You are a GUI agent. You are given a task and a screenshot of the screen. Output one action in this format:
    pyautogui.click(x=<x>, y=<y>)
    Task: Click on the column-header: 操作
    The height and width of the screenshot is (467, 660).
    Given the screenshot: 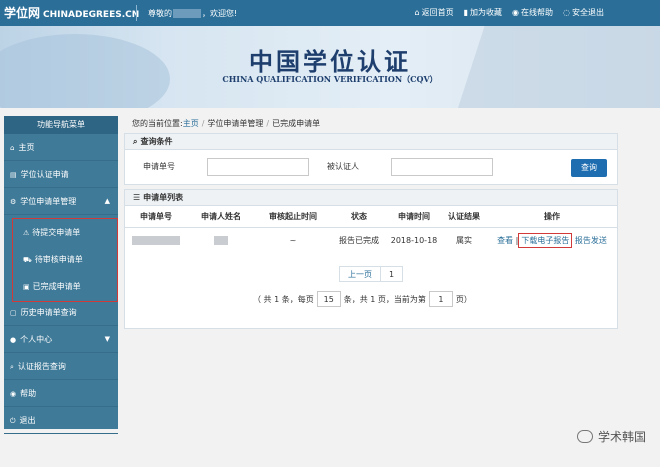 What is the action you would take?
    pyautogui.click(x=552, y=217)
    